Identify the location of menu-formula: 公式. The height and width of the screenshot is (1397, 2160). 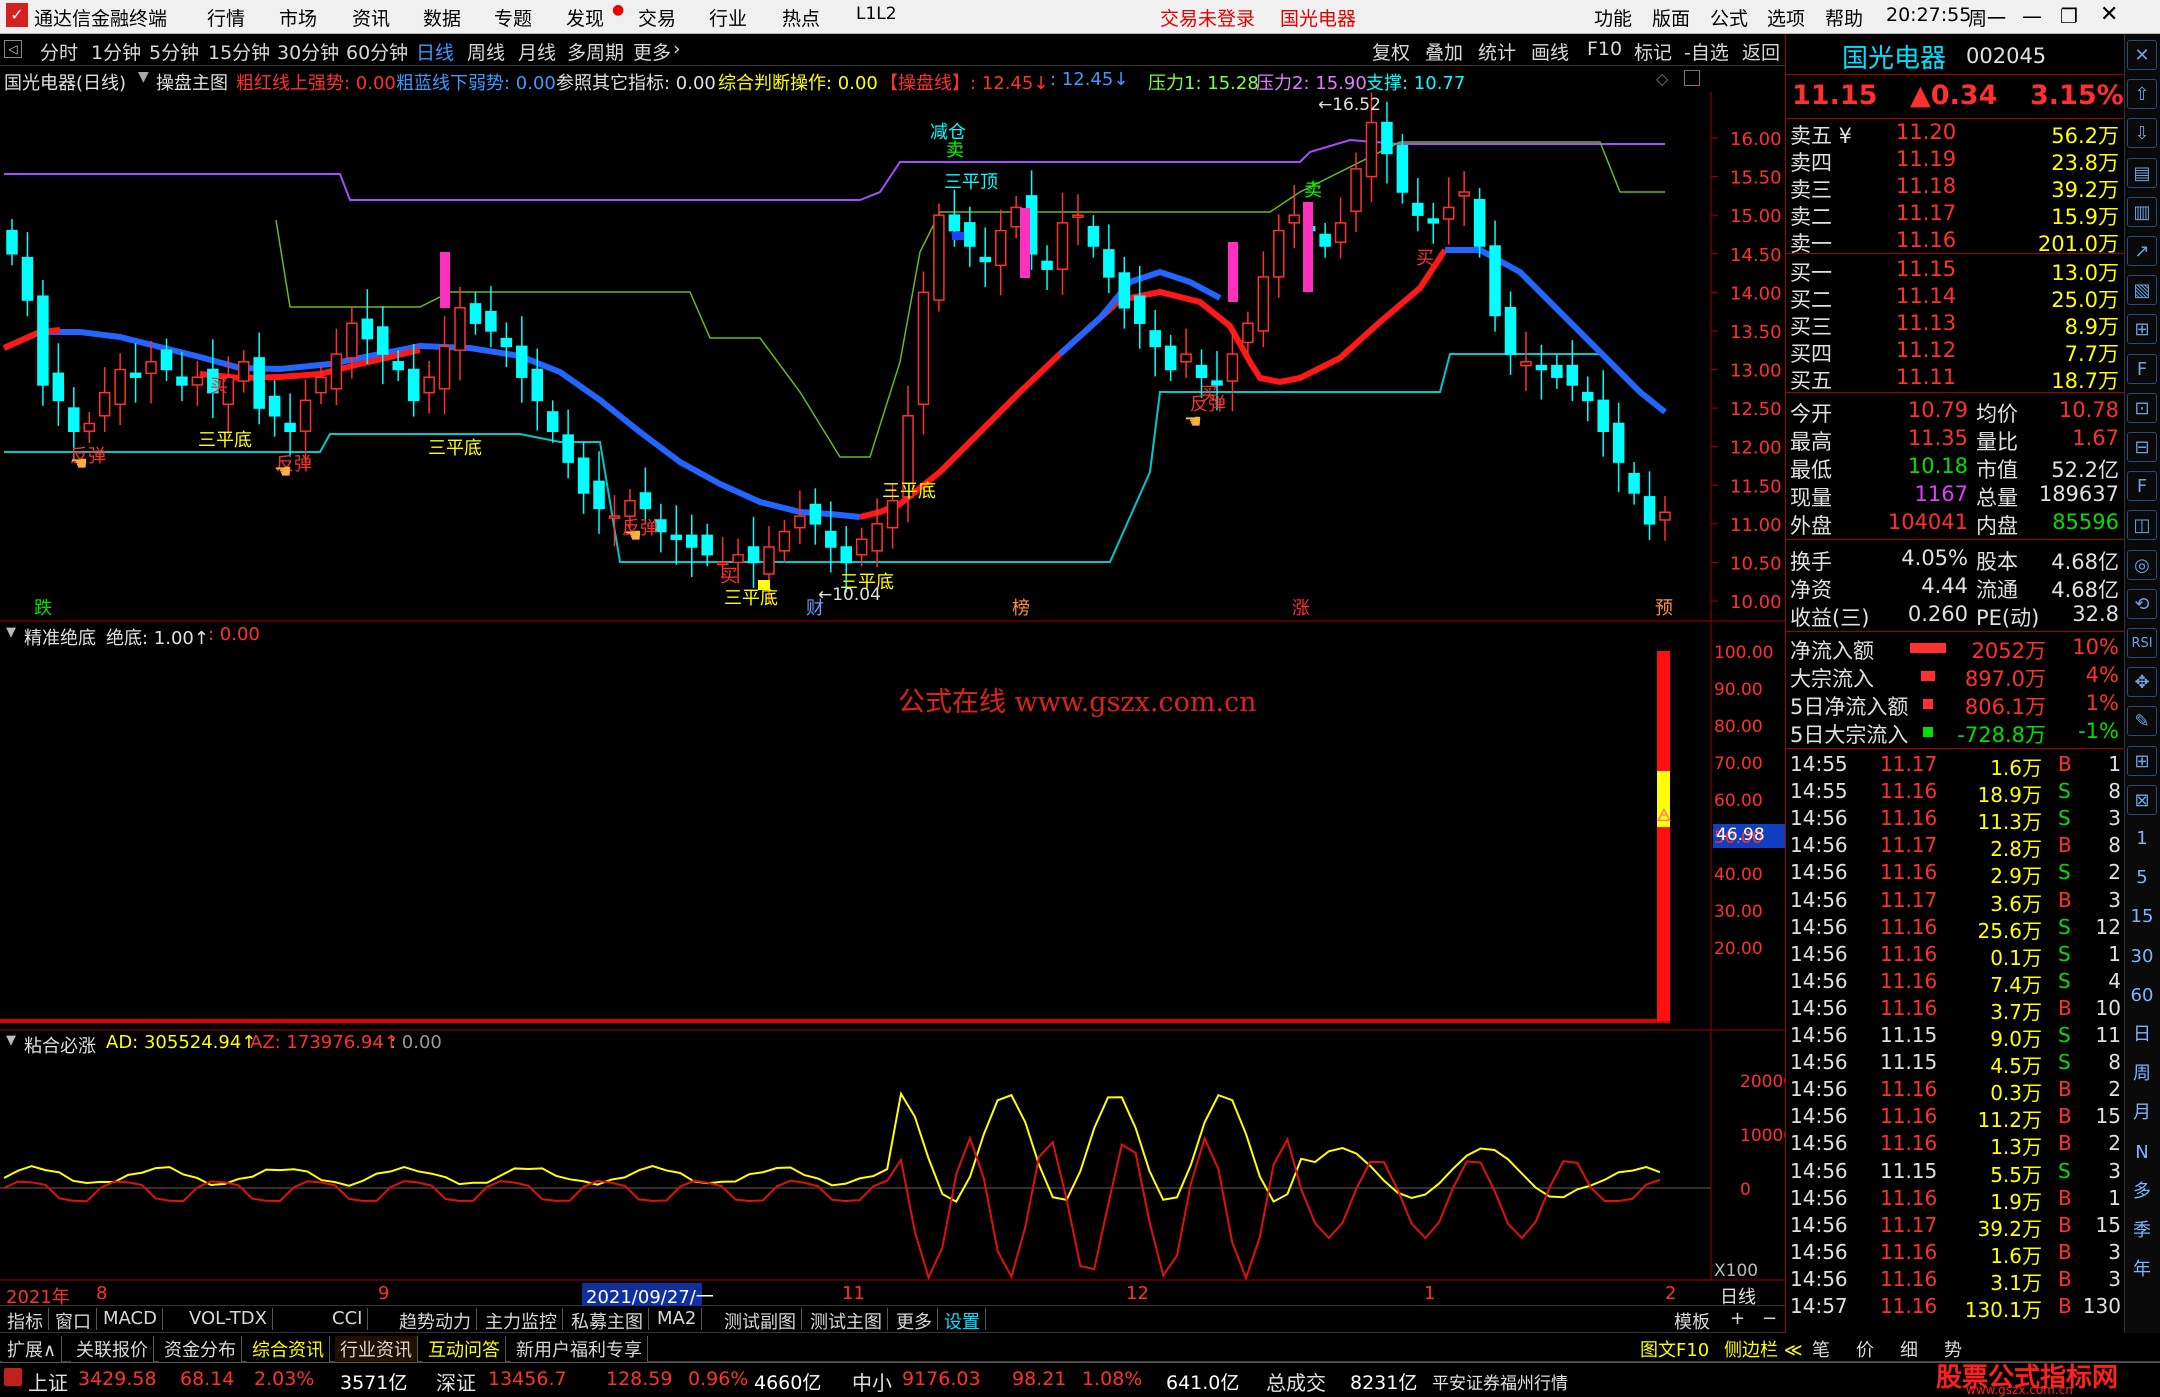
(1729, 17).